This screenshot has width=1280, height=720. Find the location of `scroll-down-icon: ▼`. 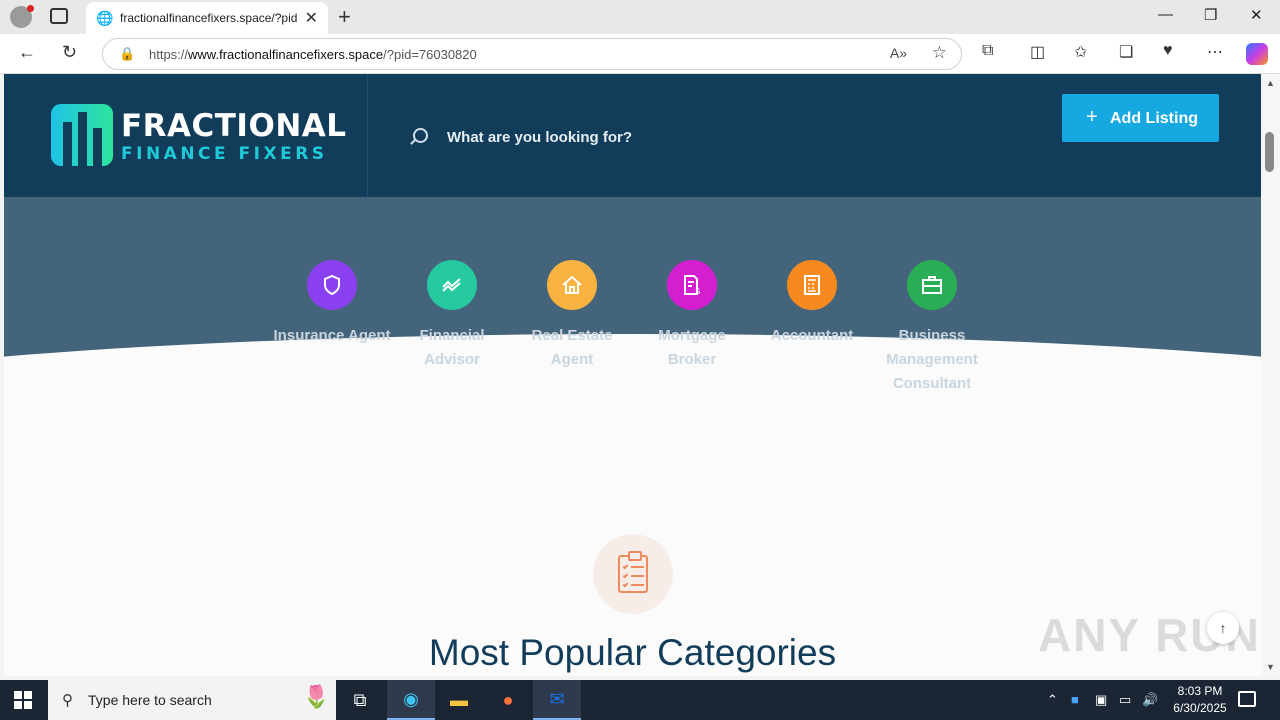

scroll-down-icon: ▼ is located at coordinates (1270, 667).